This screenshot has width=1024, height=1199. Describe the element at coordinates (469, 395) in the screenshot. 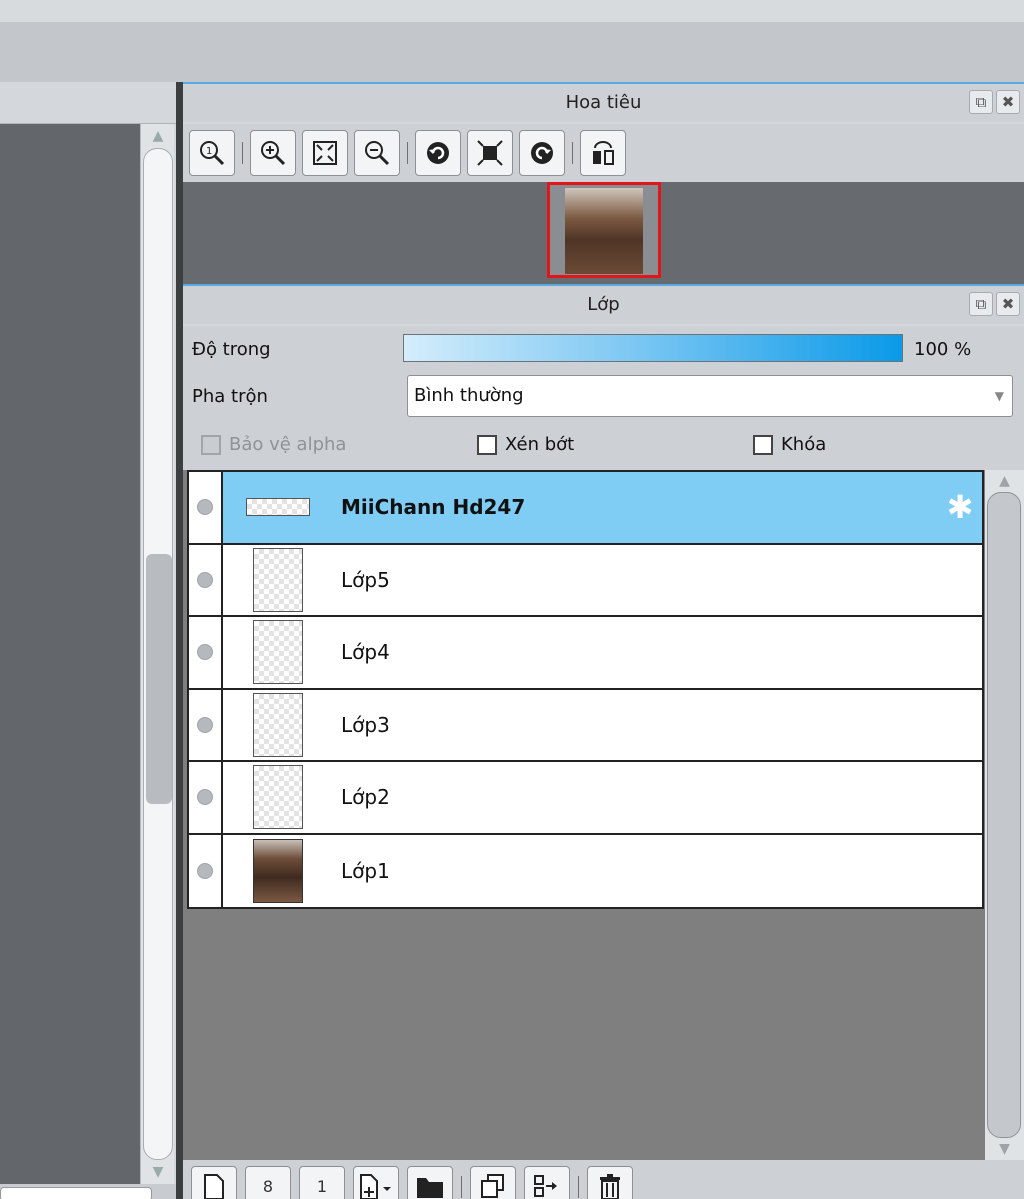

I see `blend-mode-value: Bình thường` at that location.